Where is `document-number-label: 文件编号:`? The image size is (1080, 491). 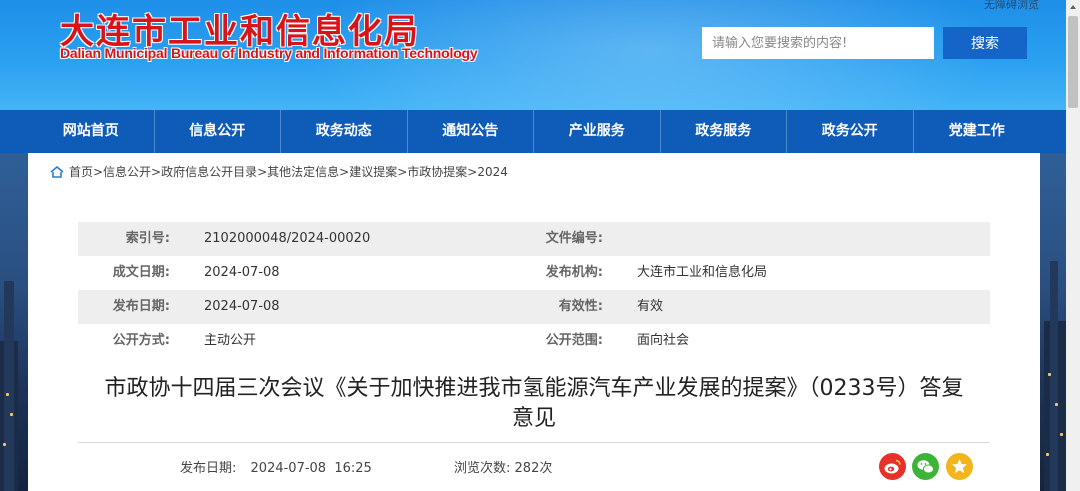
document-number-label: 文件编号: is located at coordinates (574, 238).